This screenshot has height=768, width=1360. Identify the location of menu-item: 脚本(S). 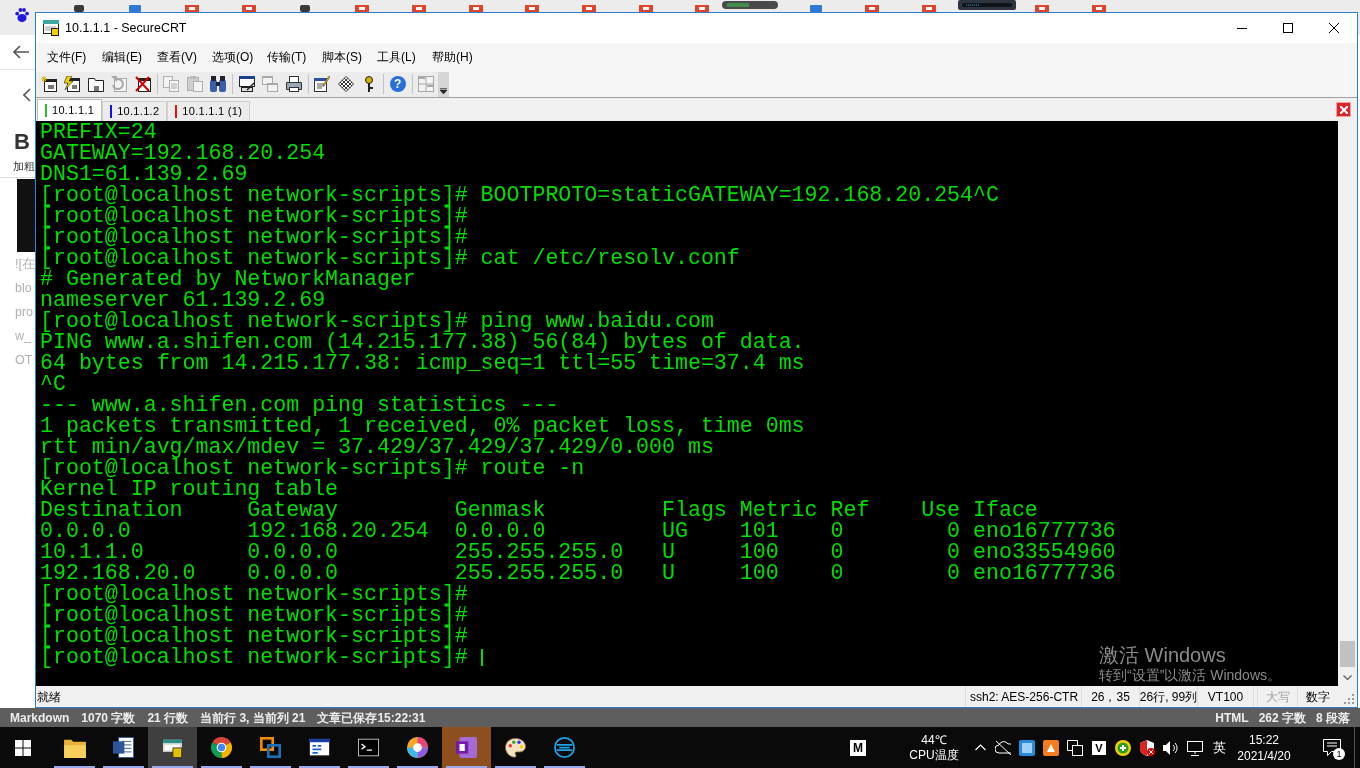
(342, 57).